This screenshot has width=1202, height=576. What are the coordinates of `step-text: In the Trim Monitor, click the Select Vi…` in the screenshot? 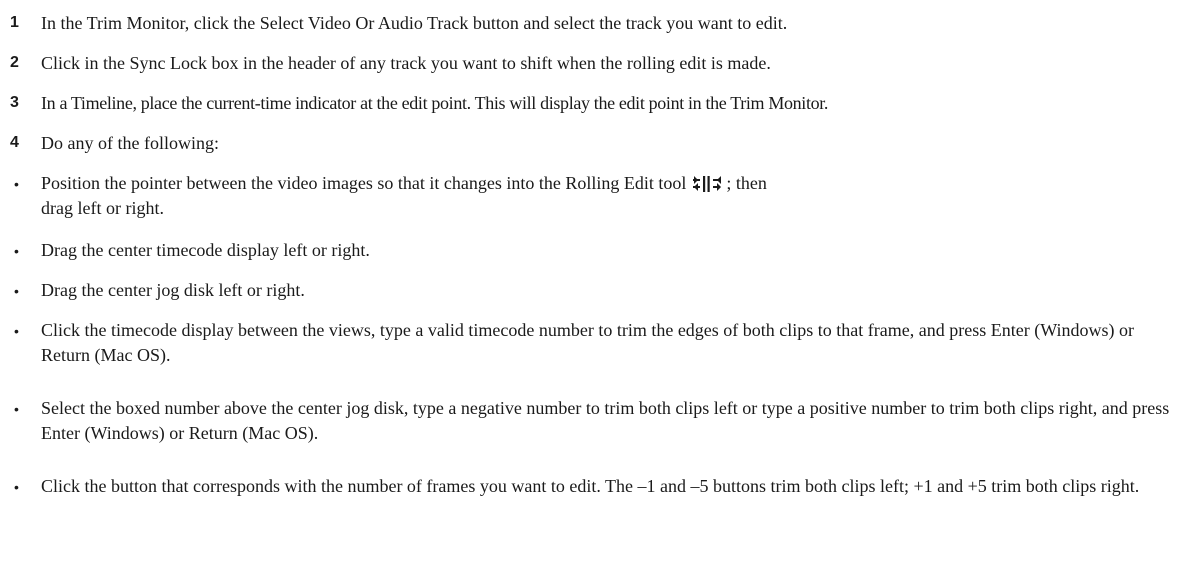 It's located at (414, 23).